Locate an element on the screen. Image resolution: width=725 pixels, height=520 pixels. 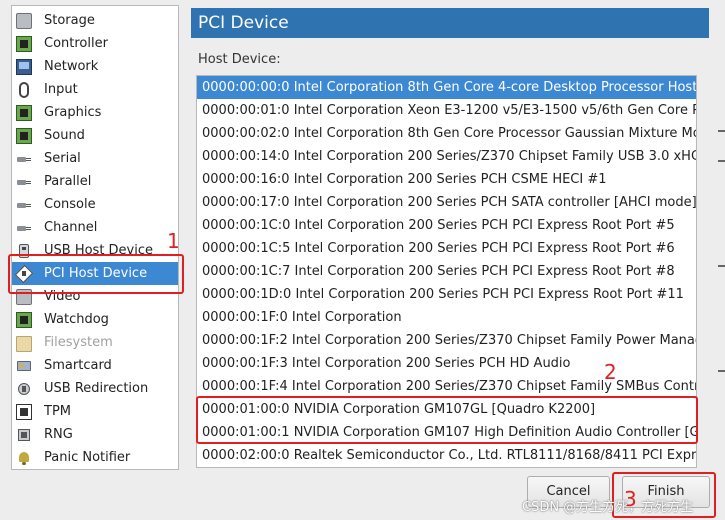
sidebar-item-input: Input is located at coordinates (95, 89).